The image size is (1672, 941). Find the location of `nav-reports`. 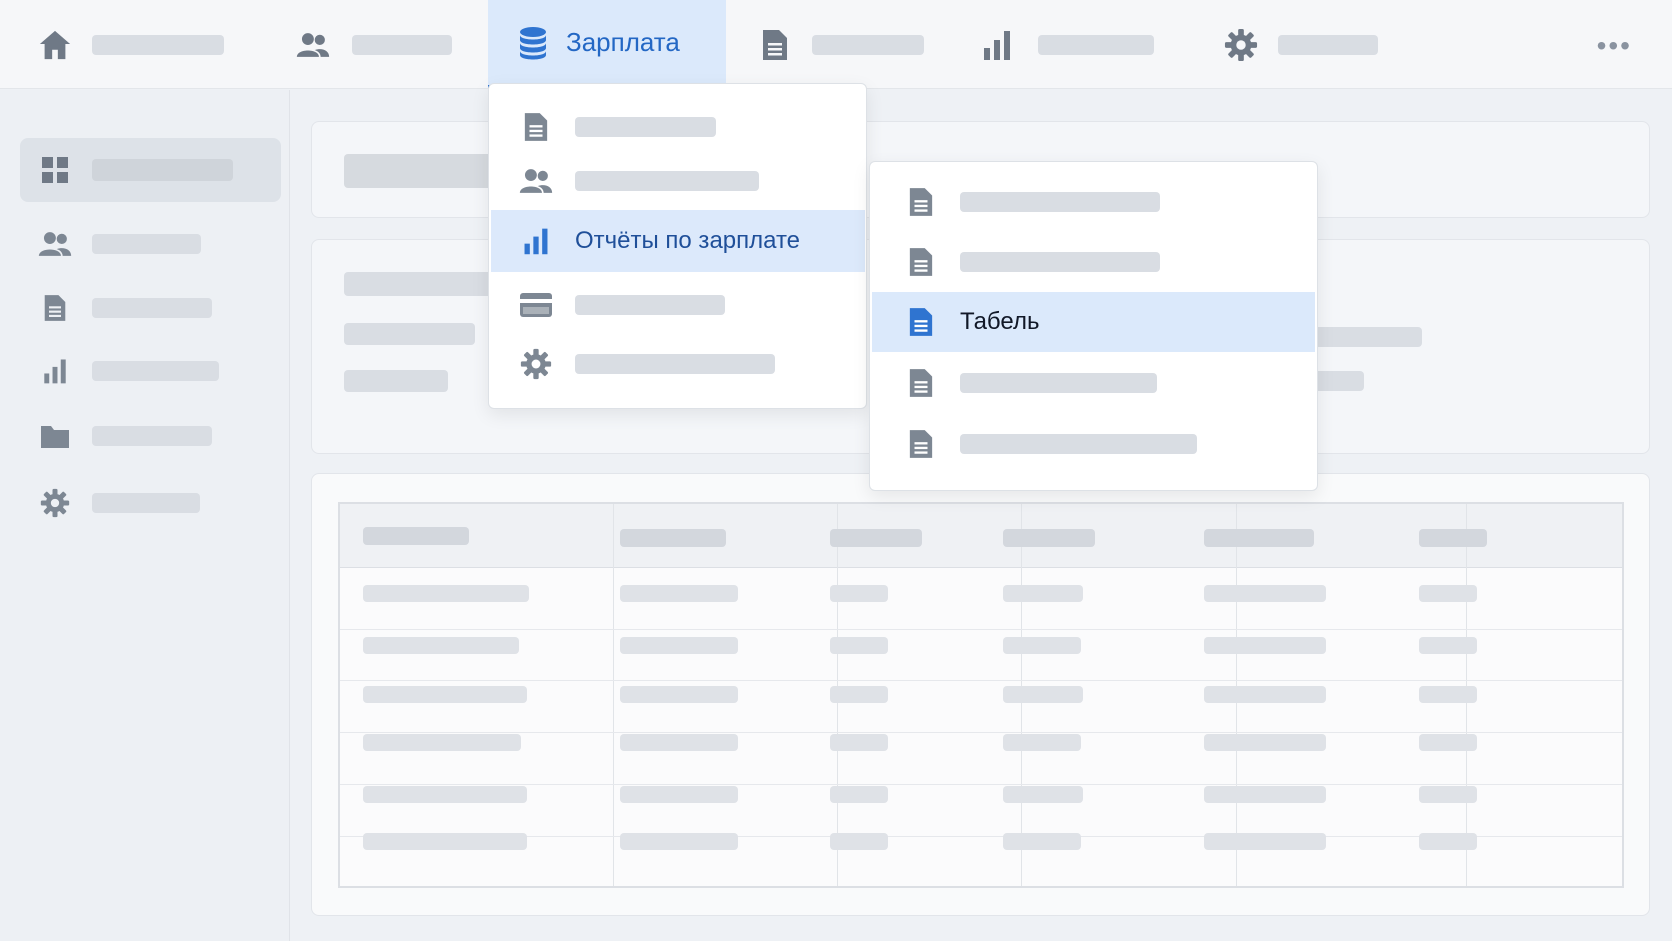

nav-reports is located at coordinates (1067, 44).